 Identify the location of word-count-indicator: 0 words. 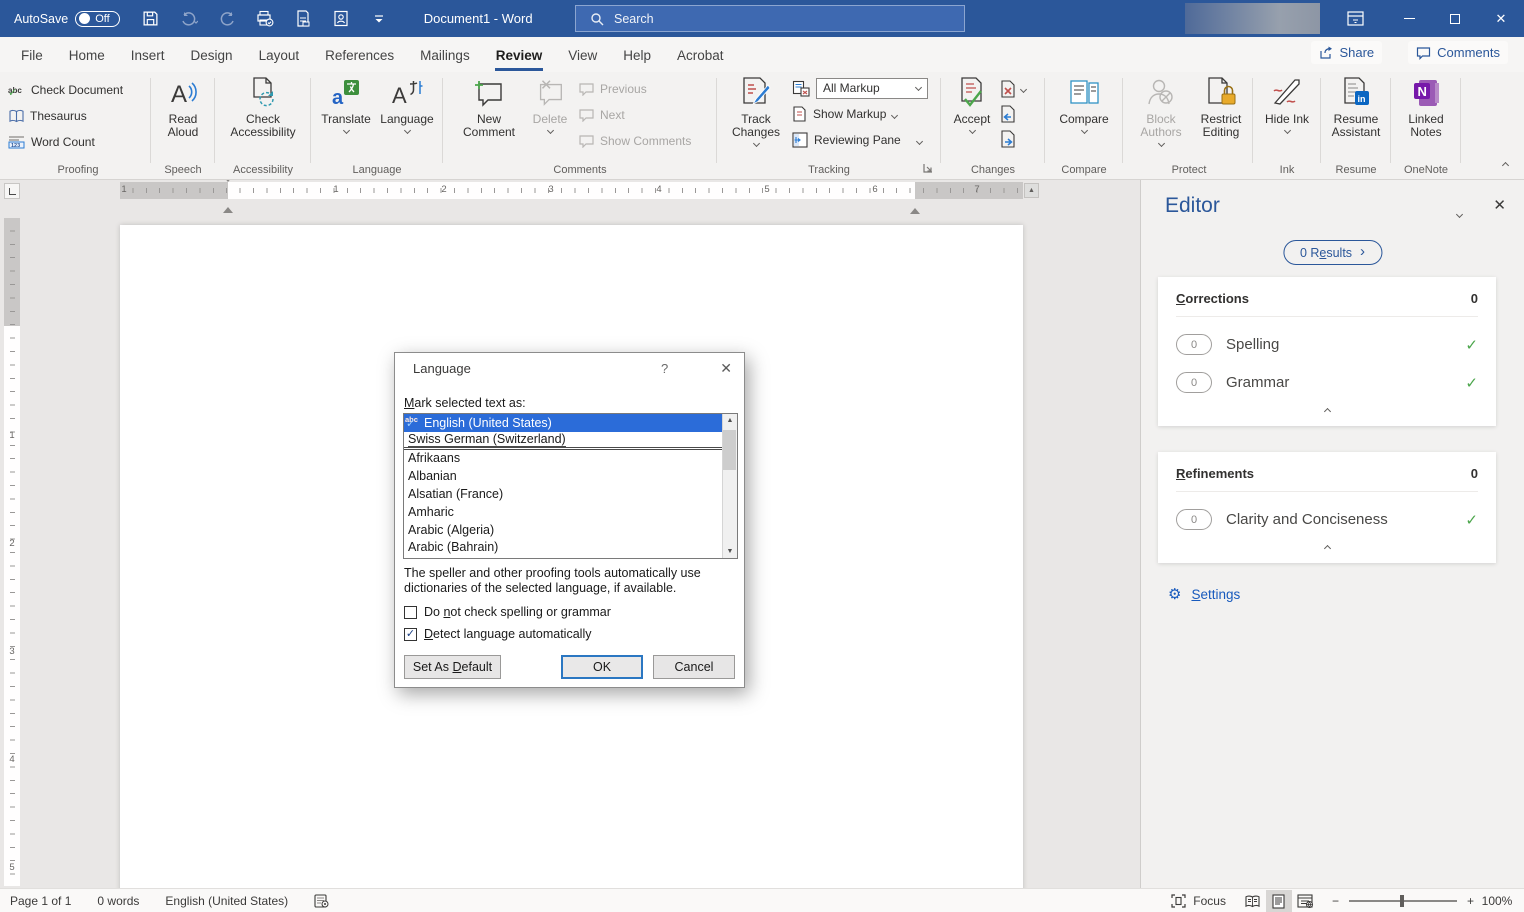
(118, 901).